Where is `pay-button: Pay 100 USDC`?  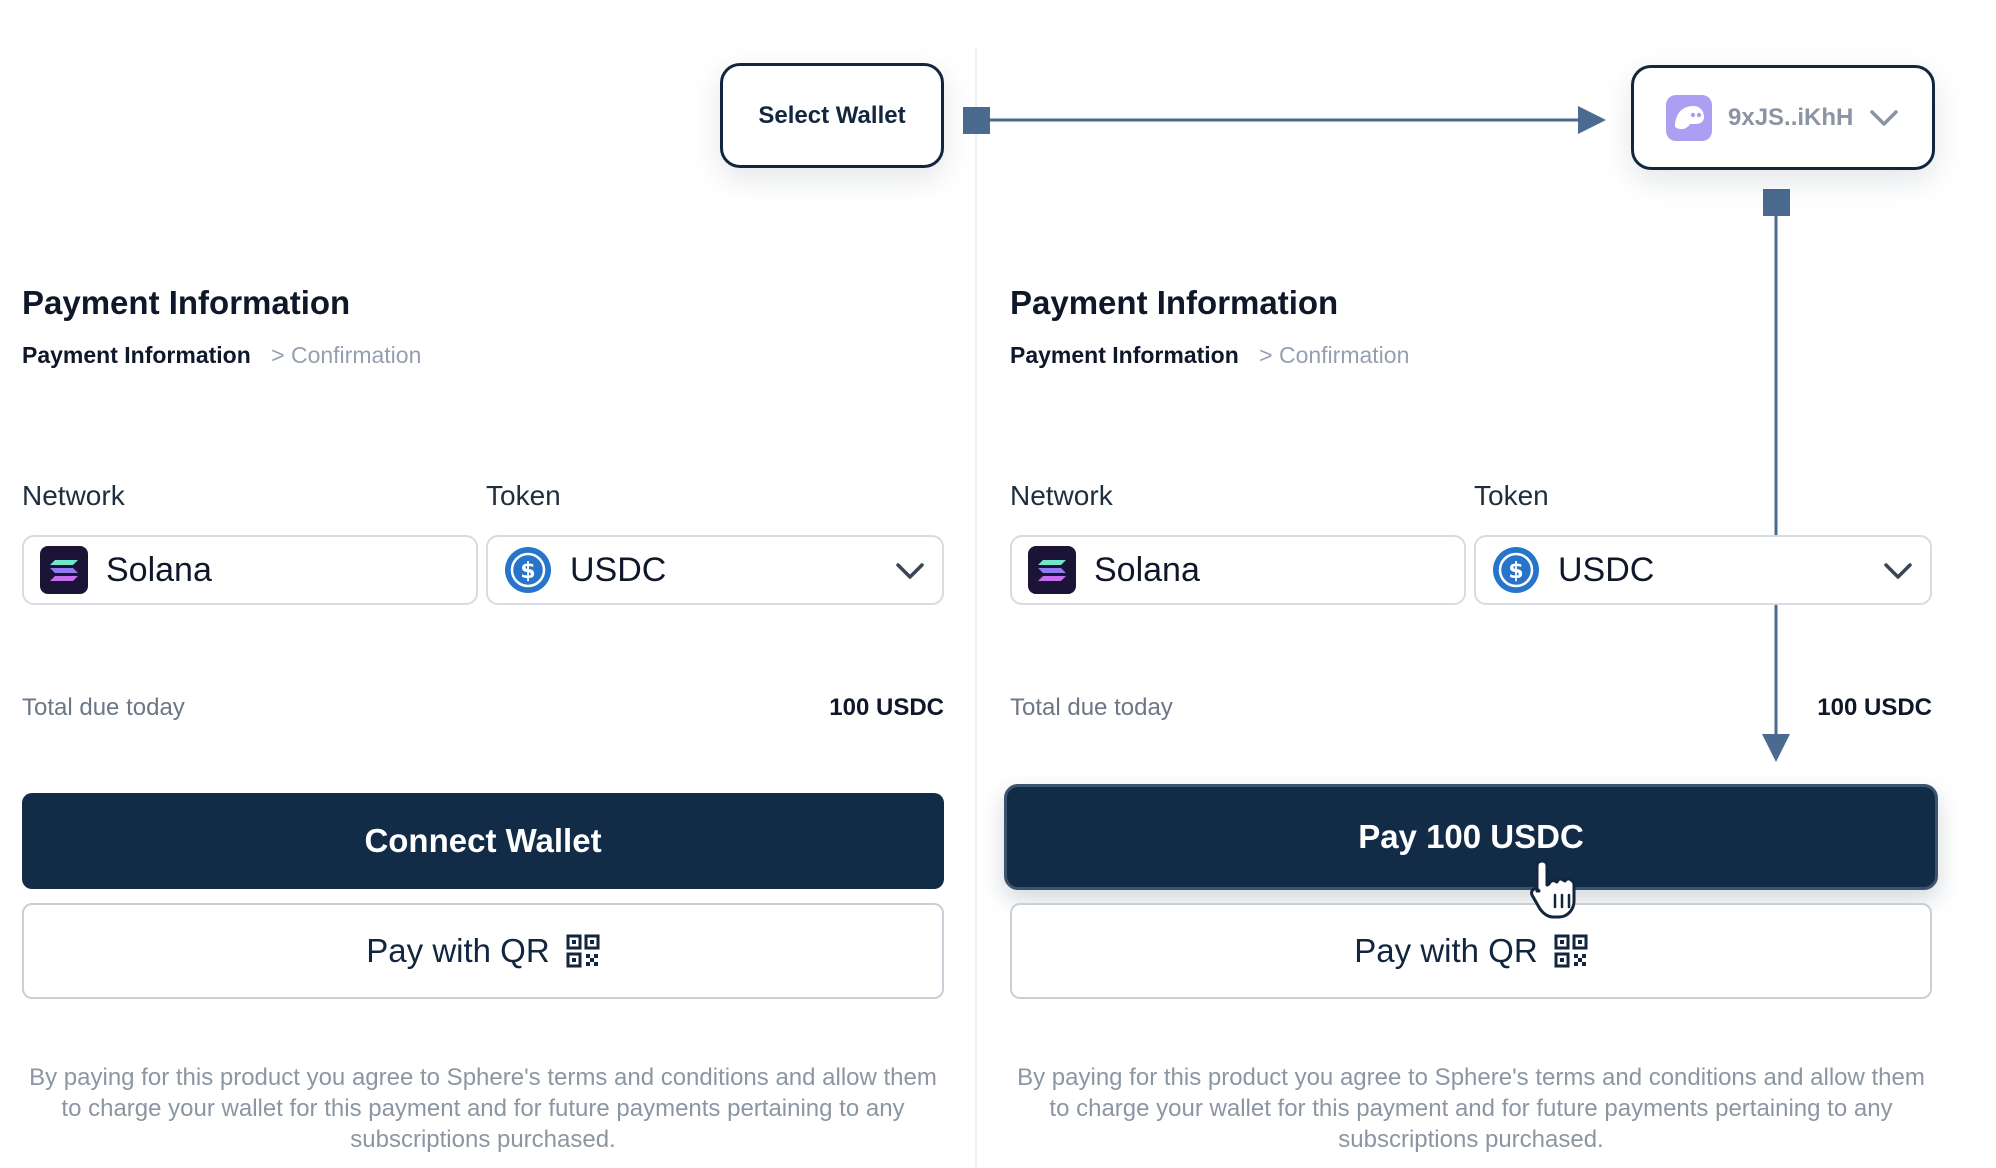
pay-button: Pay 100 USDC is located at coordinates (1471, 837).